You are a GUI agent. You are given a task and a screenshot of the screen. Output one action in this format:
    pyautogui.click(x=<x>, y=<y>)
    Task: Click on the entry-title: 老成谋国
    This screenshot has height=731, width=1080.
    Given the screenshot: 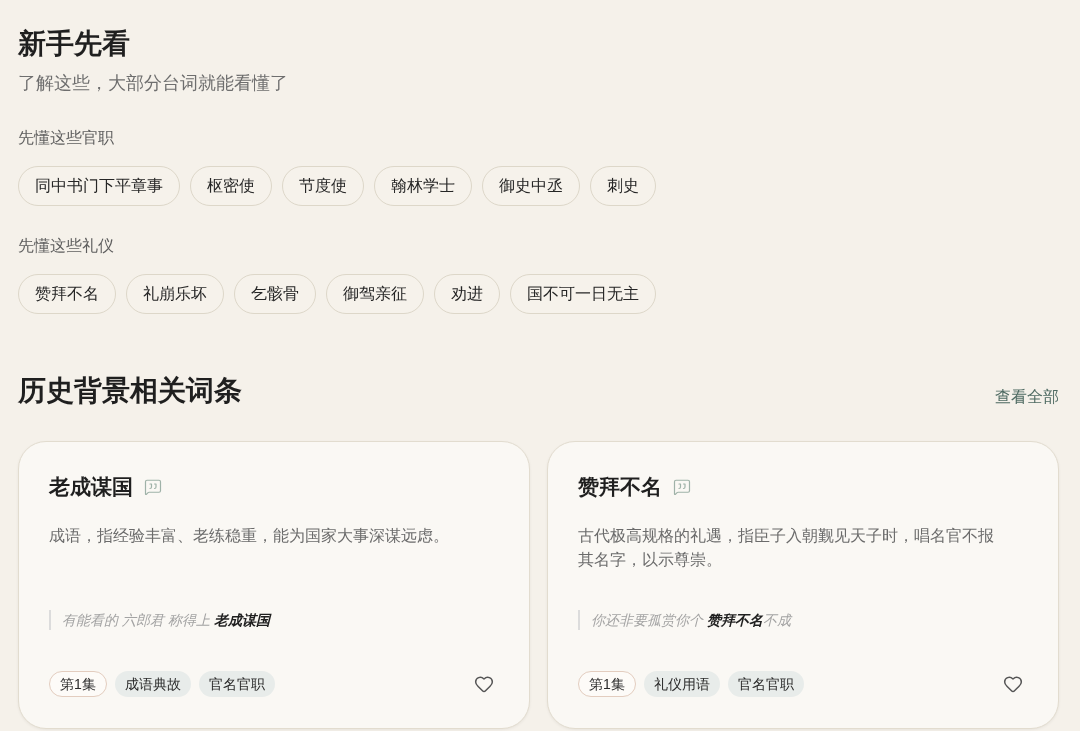 What is the action you would take?
    pyautogui.click(x=91, y=487)
    